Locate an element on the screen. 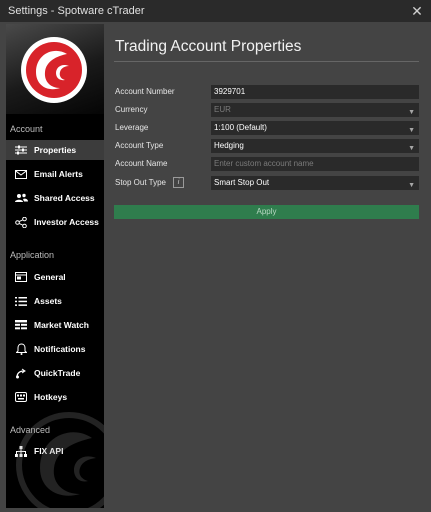  account-name-input is located at coordinates (315, 164).